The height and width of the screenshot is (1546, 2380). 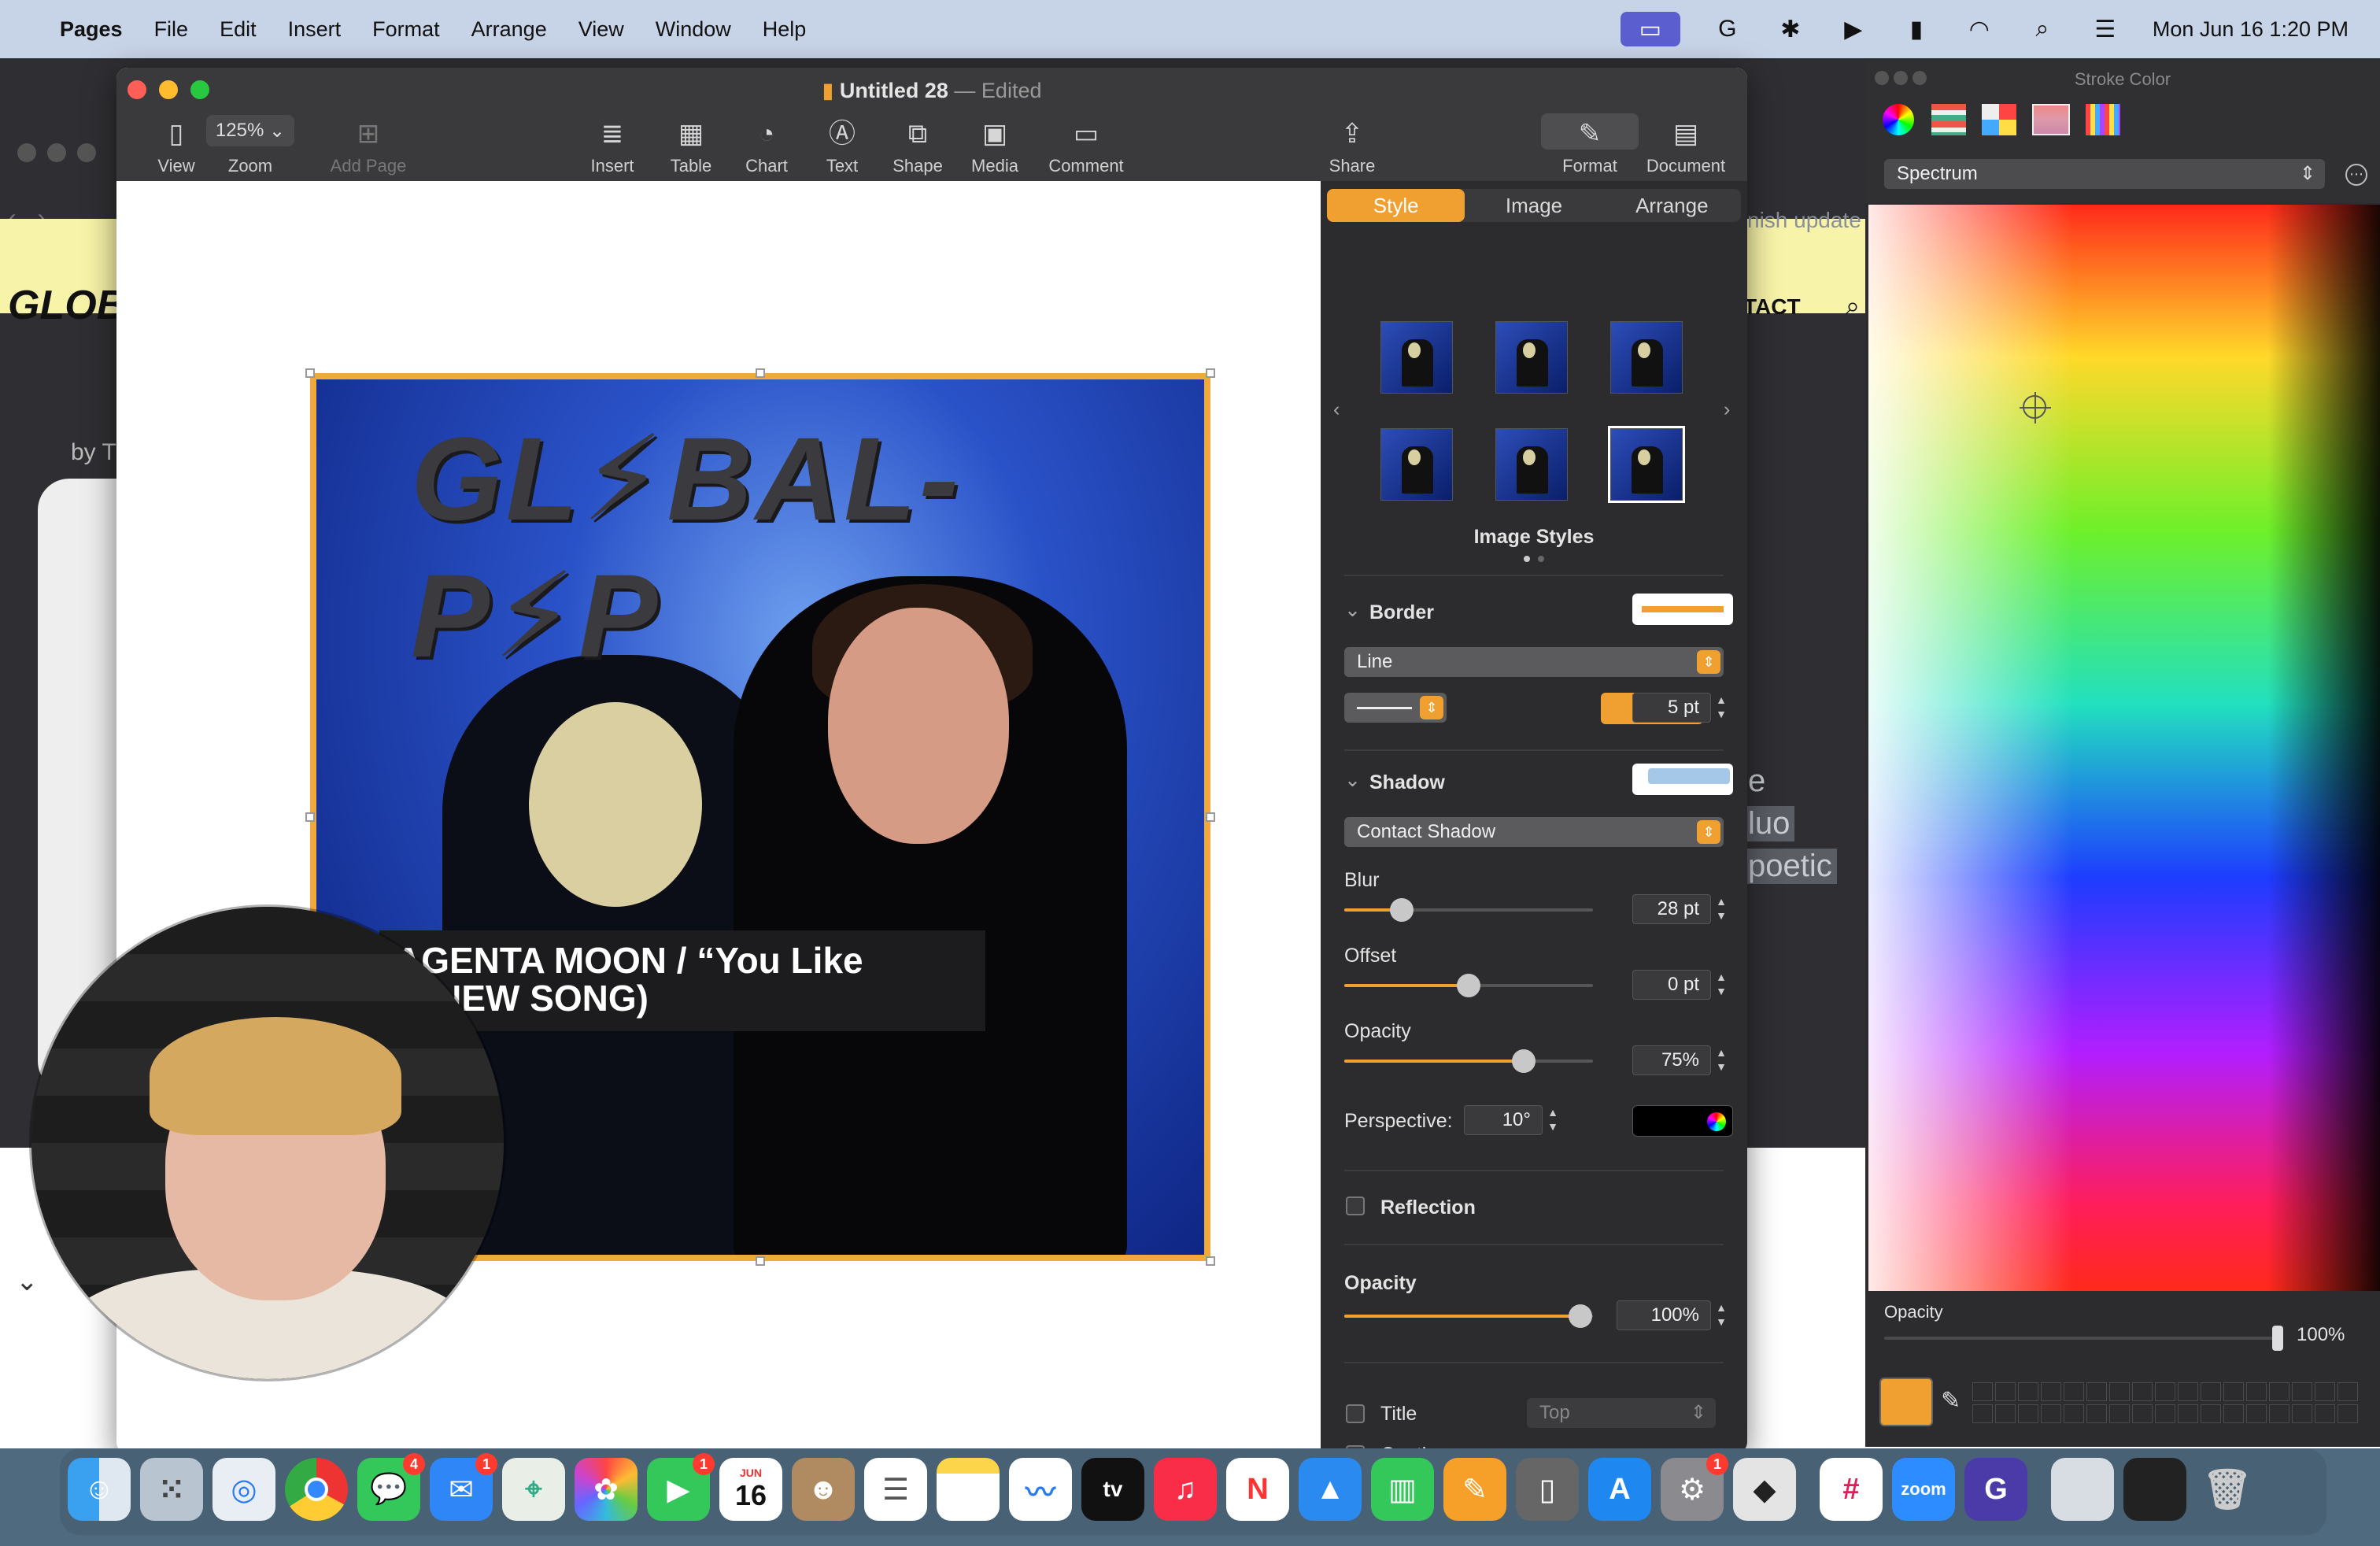 I want to click on music-icon: ♫, so click(x=1185, y=1489).